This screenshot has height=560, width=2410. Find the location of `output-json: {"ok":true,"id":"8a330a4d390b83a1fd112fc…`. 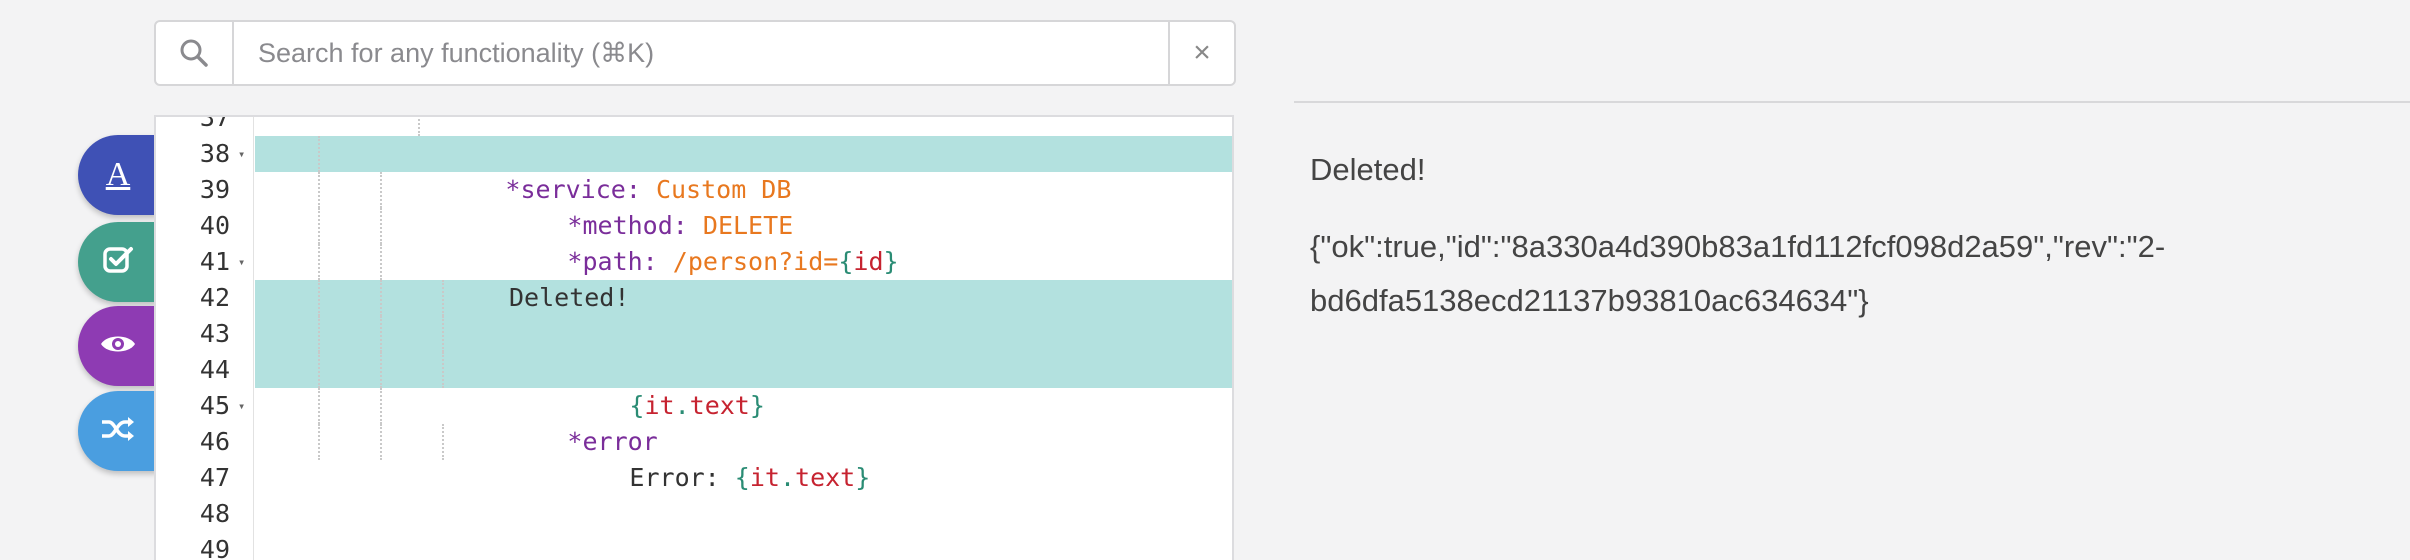

output-json: {"ok":true,"id":"8a330a4d390b83a1fd112fc… is located at coordinates (1760, 274).